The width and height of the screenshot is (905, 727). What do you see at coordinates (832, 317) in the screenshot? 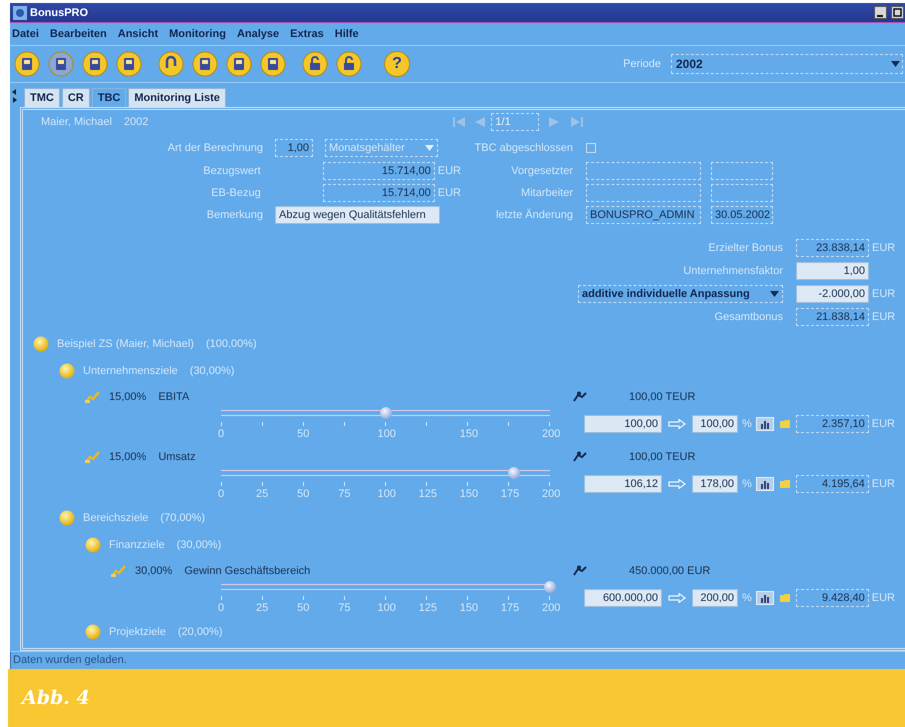
I see `amount-field: 21.838,14` at bounding box center [832, 317].